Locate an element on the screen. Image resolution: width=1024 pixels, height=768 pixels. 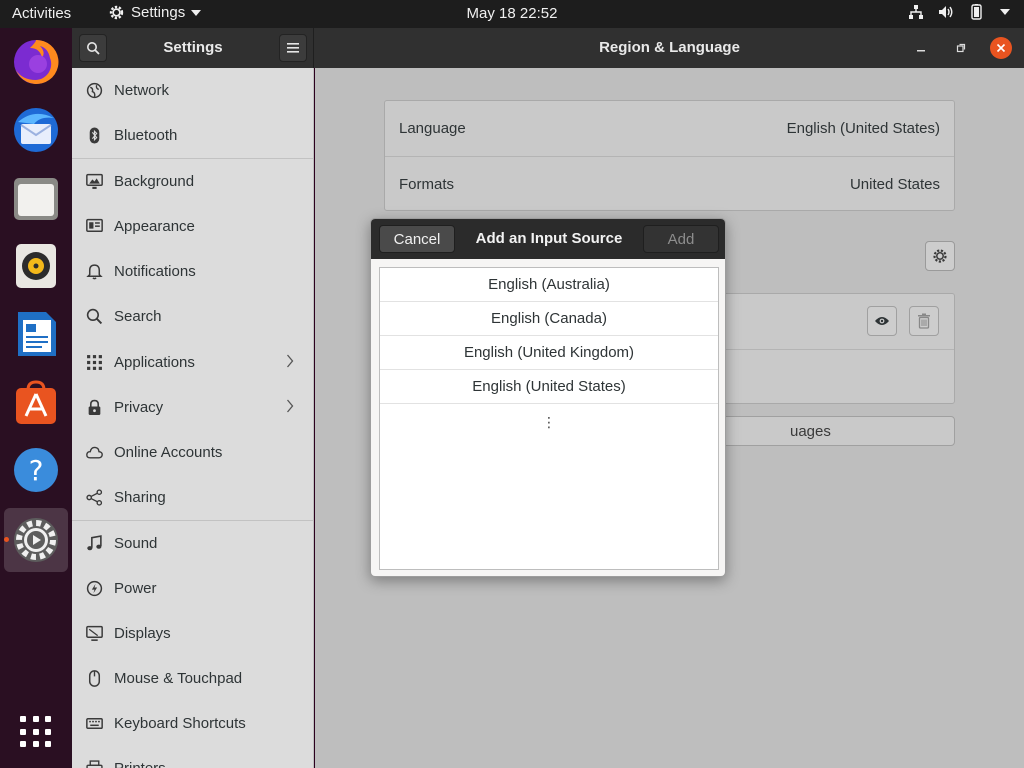
sidebar-item-sound: Sound is located at coordinates (192, 543).